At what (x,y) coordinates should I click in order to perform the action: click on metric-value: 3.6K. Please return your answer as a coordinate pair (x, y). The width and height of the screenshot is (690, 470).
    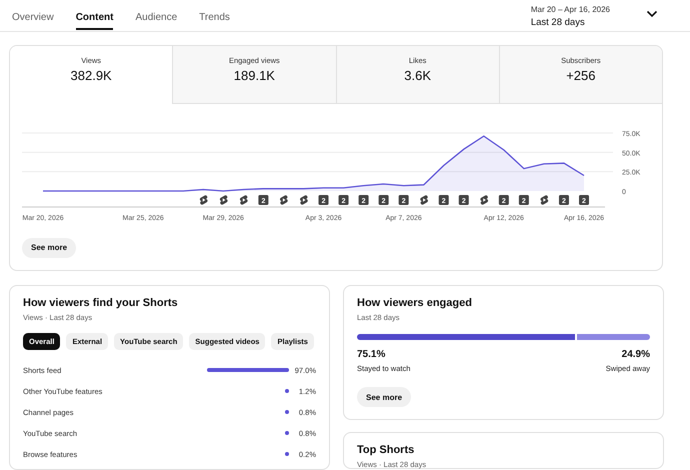
    Looking at the image, I should click on (417, 75).